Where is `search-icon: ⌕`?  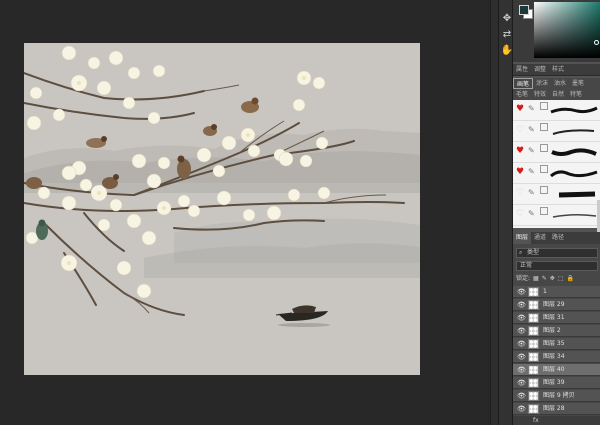 search-icon: ⌕ is located at coordinates (521, 252).